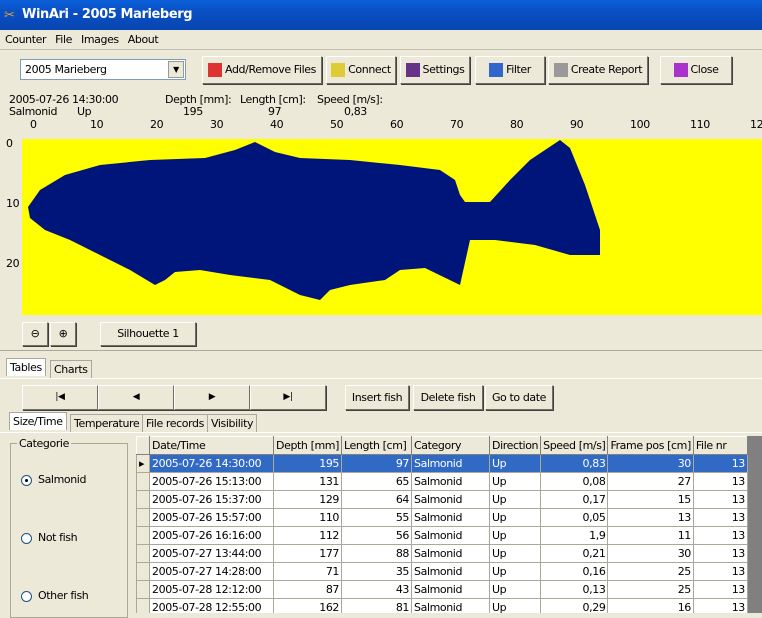 This screenshot has height=618, width=762. I want to click on table-cell: 2005-07-28 12:12:00, so click(211, 589).